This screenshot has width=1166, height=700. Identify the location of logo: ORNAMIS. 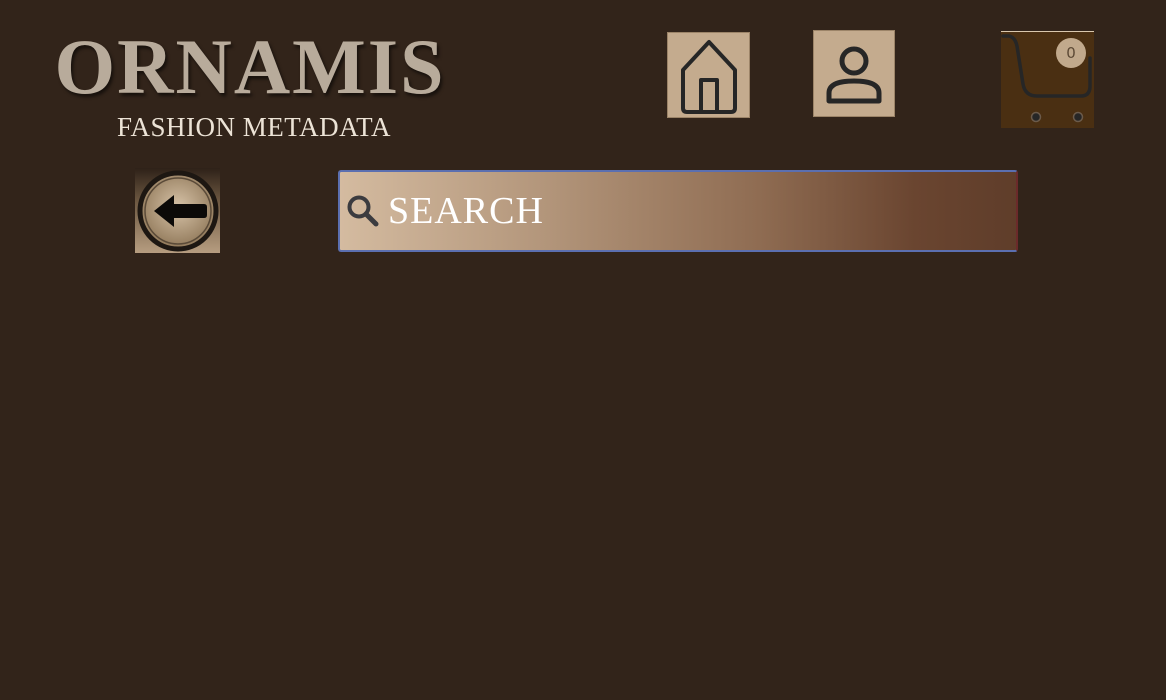
(250, 66).